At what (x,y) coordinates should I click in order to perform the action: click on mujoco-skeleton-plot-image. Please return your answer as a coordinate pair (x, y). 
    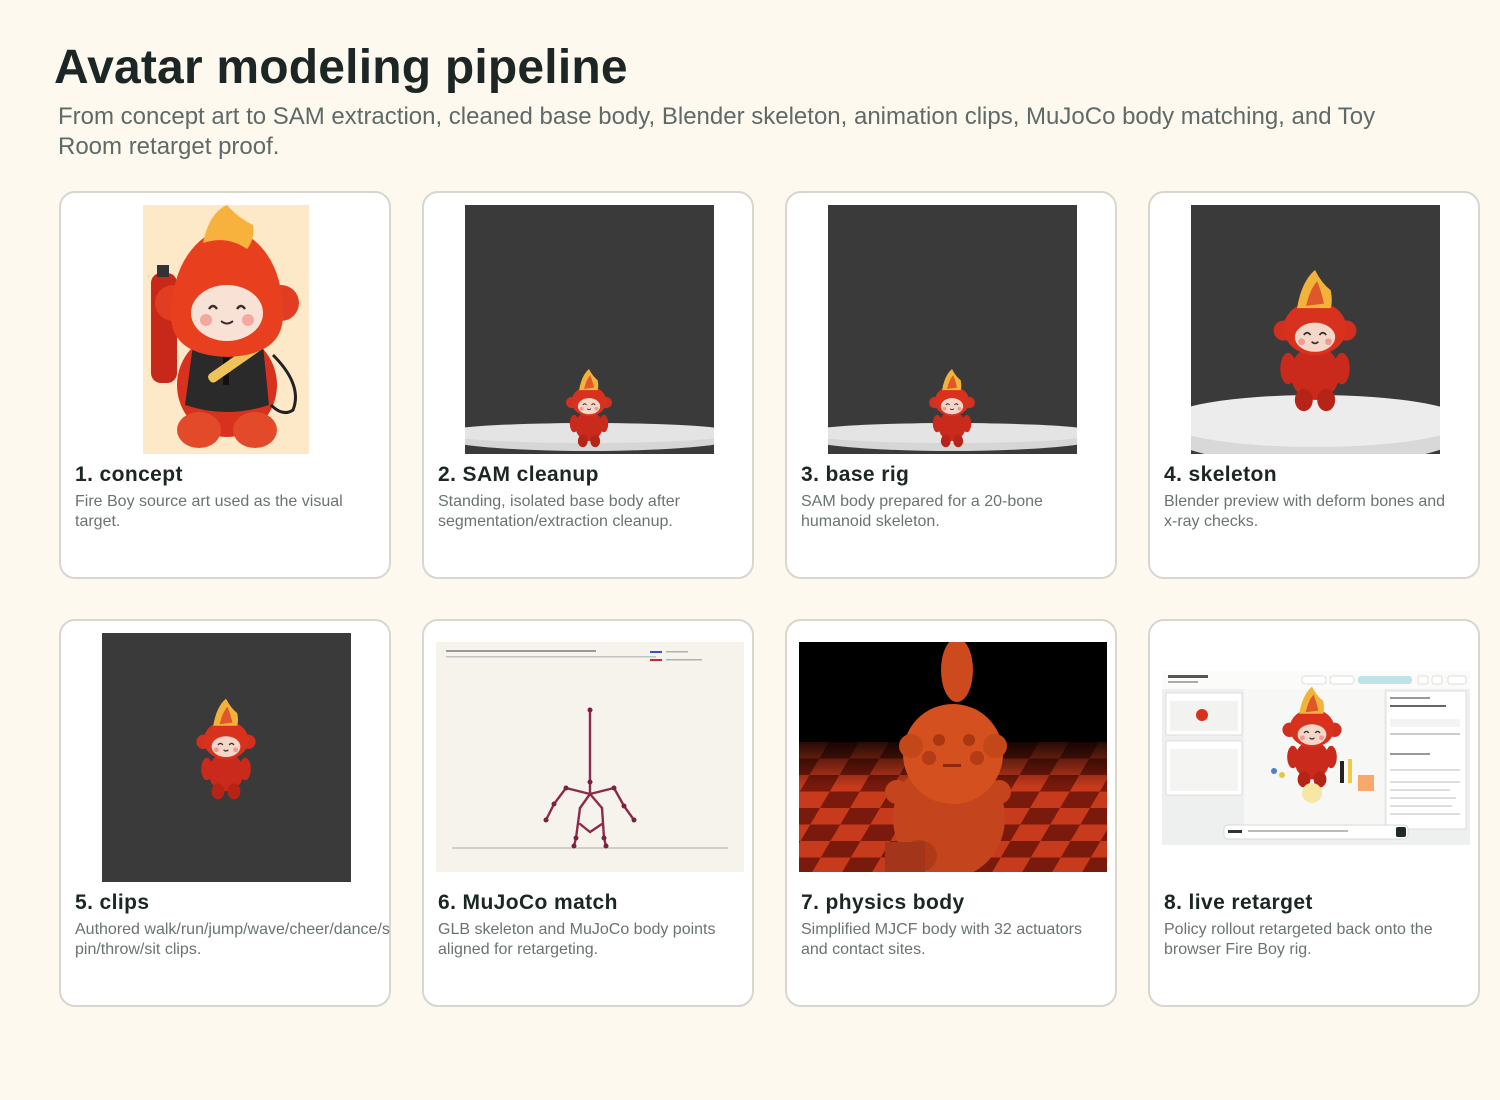
    Looking at the image, I should click on (590, 757).